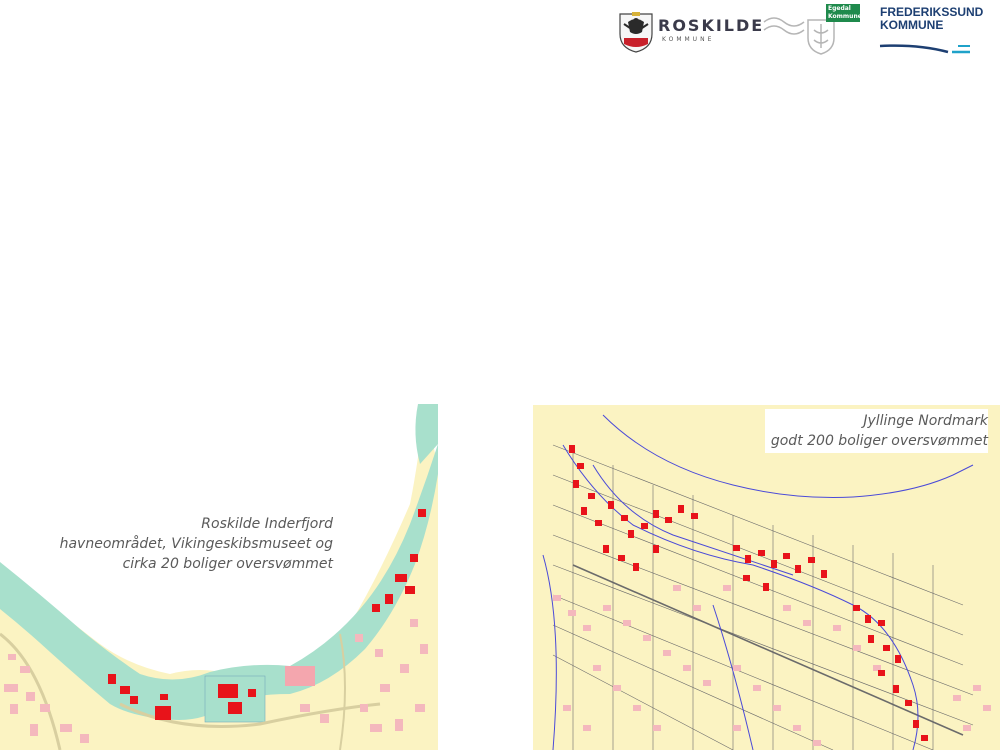 The image size is (1000, 750). I want to click on caption-jyllinge-line2: godt 200 boliger oversvømmet, so click(879, 441).